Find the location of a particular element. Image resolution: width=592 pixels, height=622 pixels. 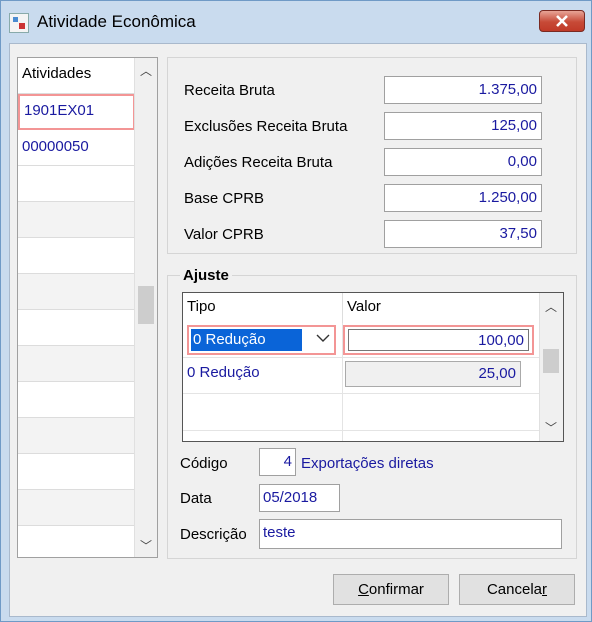

column-header-tipo: Tipo is located at coordinates (263, 308).